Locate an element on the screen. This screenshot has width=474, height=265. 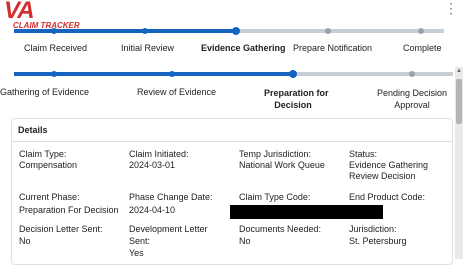
vertical-ellipsis-icon: ⋮ is located at coordinates (451, 8).